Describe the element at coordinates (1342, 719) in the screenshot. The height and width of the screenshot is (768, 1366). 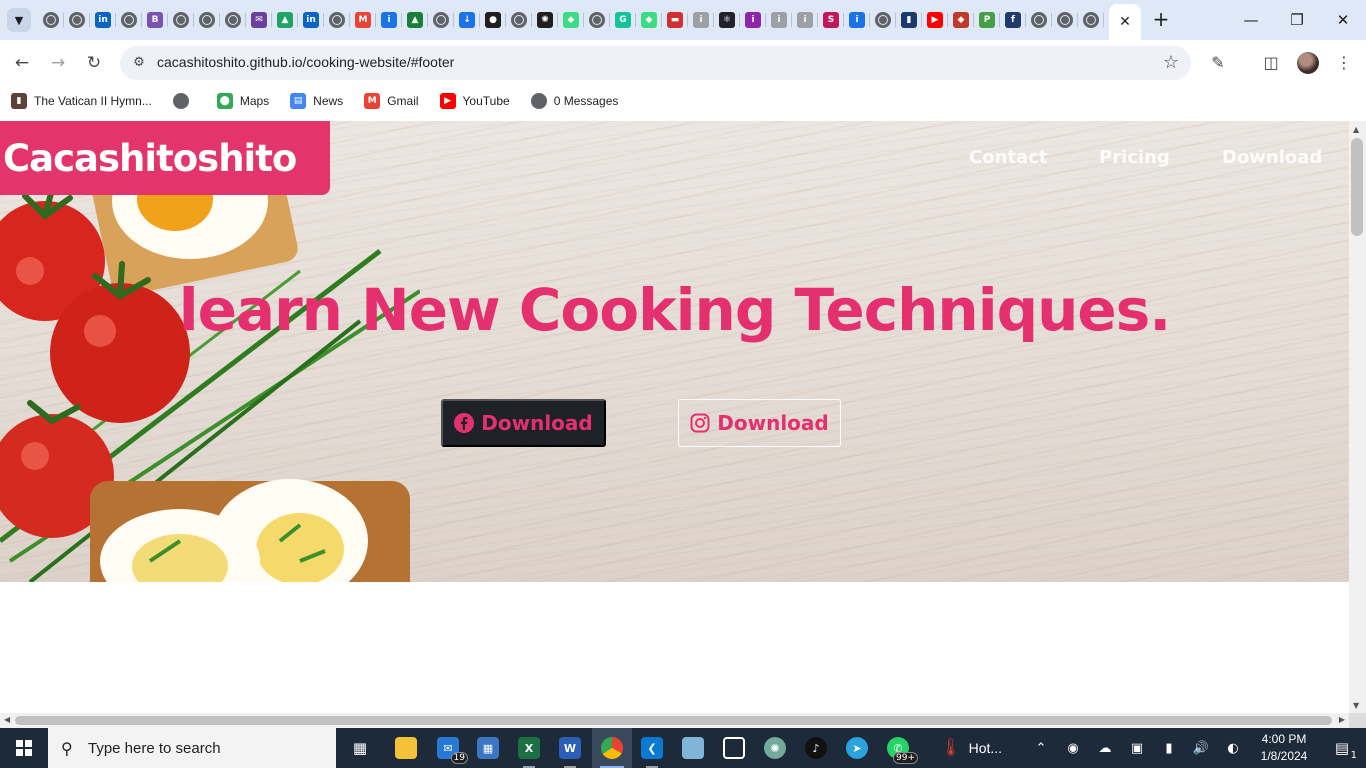
I see `scroll-right-arrow-icon: ▶` at that location.